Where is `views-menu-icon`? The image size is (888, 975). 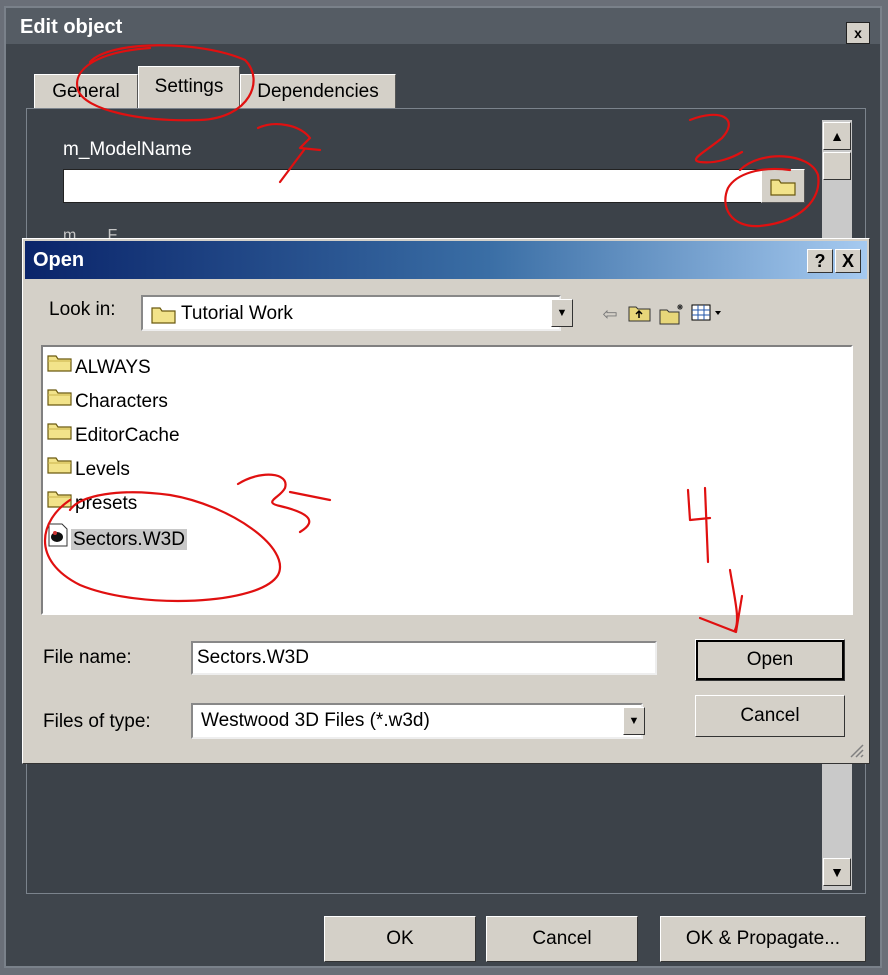
views-menu-icon is located at coordinates (711, 314).